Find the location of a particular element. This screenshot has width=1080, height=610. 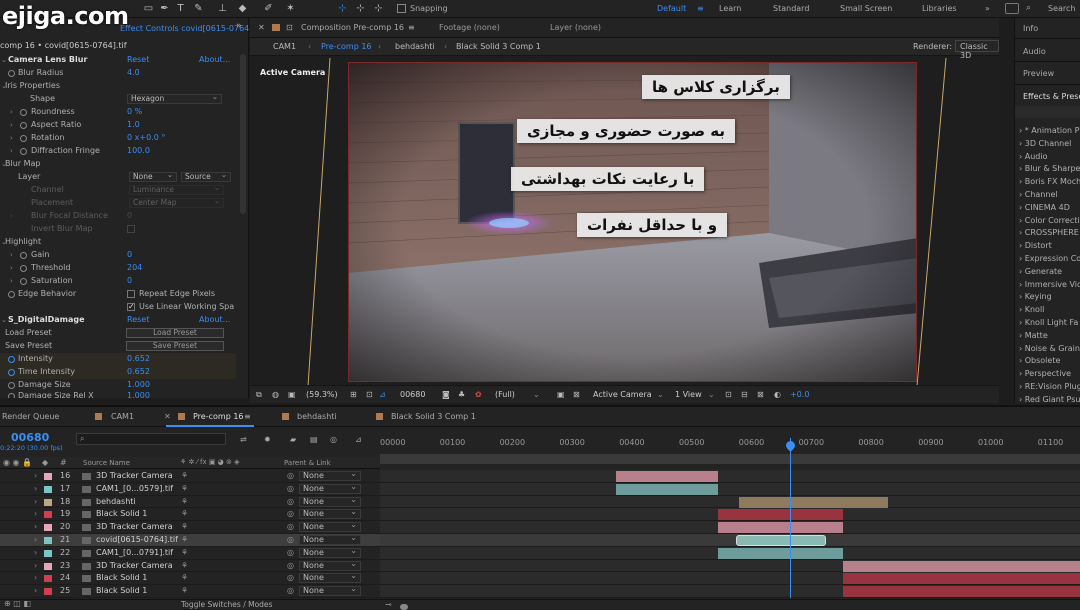

group-blur-map: ⌄ Blur Map is located at coordinates (118, 164).